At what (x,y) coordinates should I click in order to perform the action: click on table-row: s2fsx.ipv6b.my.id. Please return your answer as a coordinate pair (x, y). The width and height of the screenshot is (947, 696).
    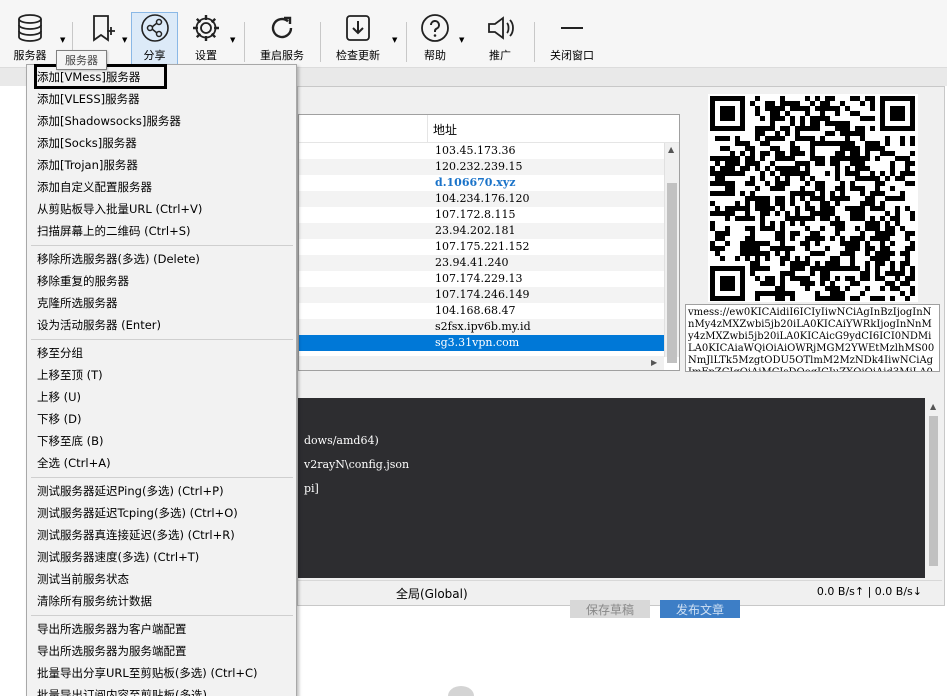
    Looking at the image, I should click on (481, 327).